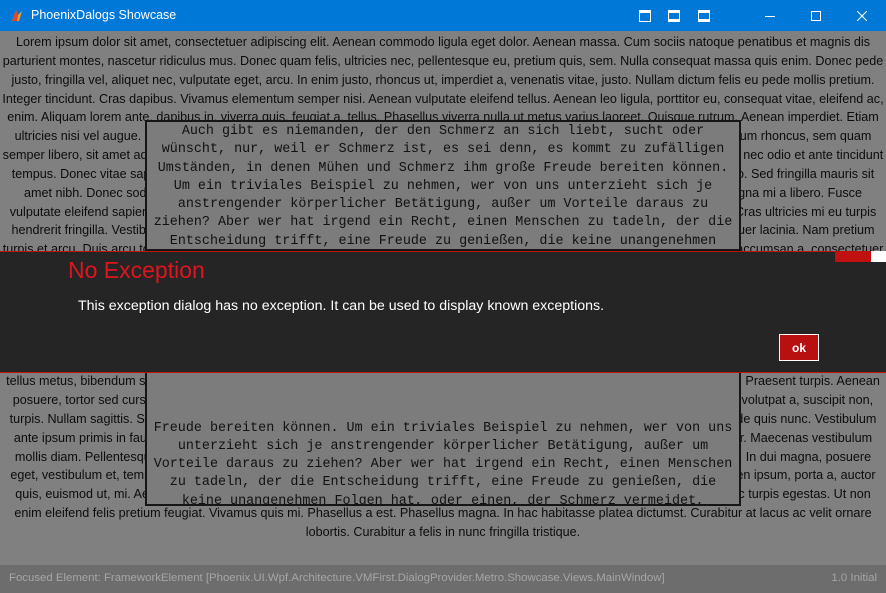  Describe the element at coordinates (853, 256) in the screenshot. I see `dialog-progress-fill` at that location.